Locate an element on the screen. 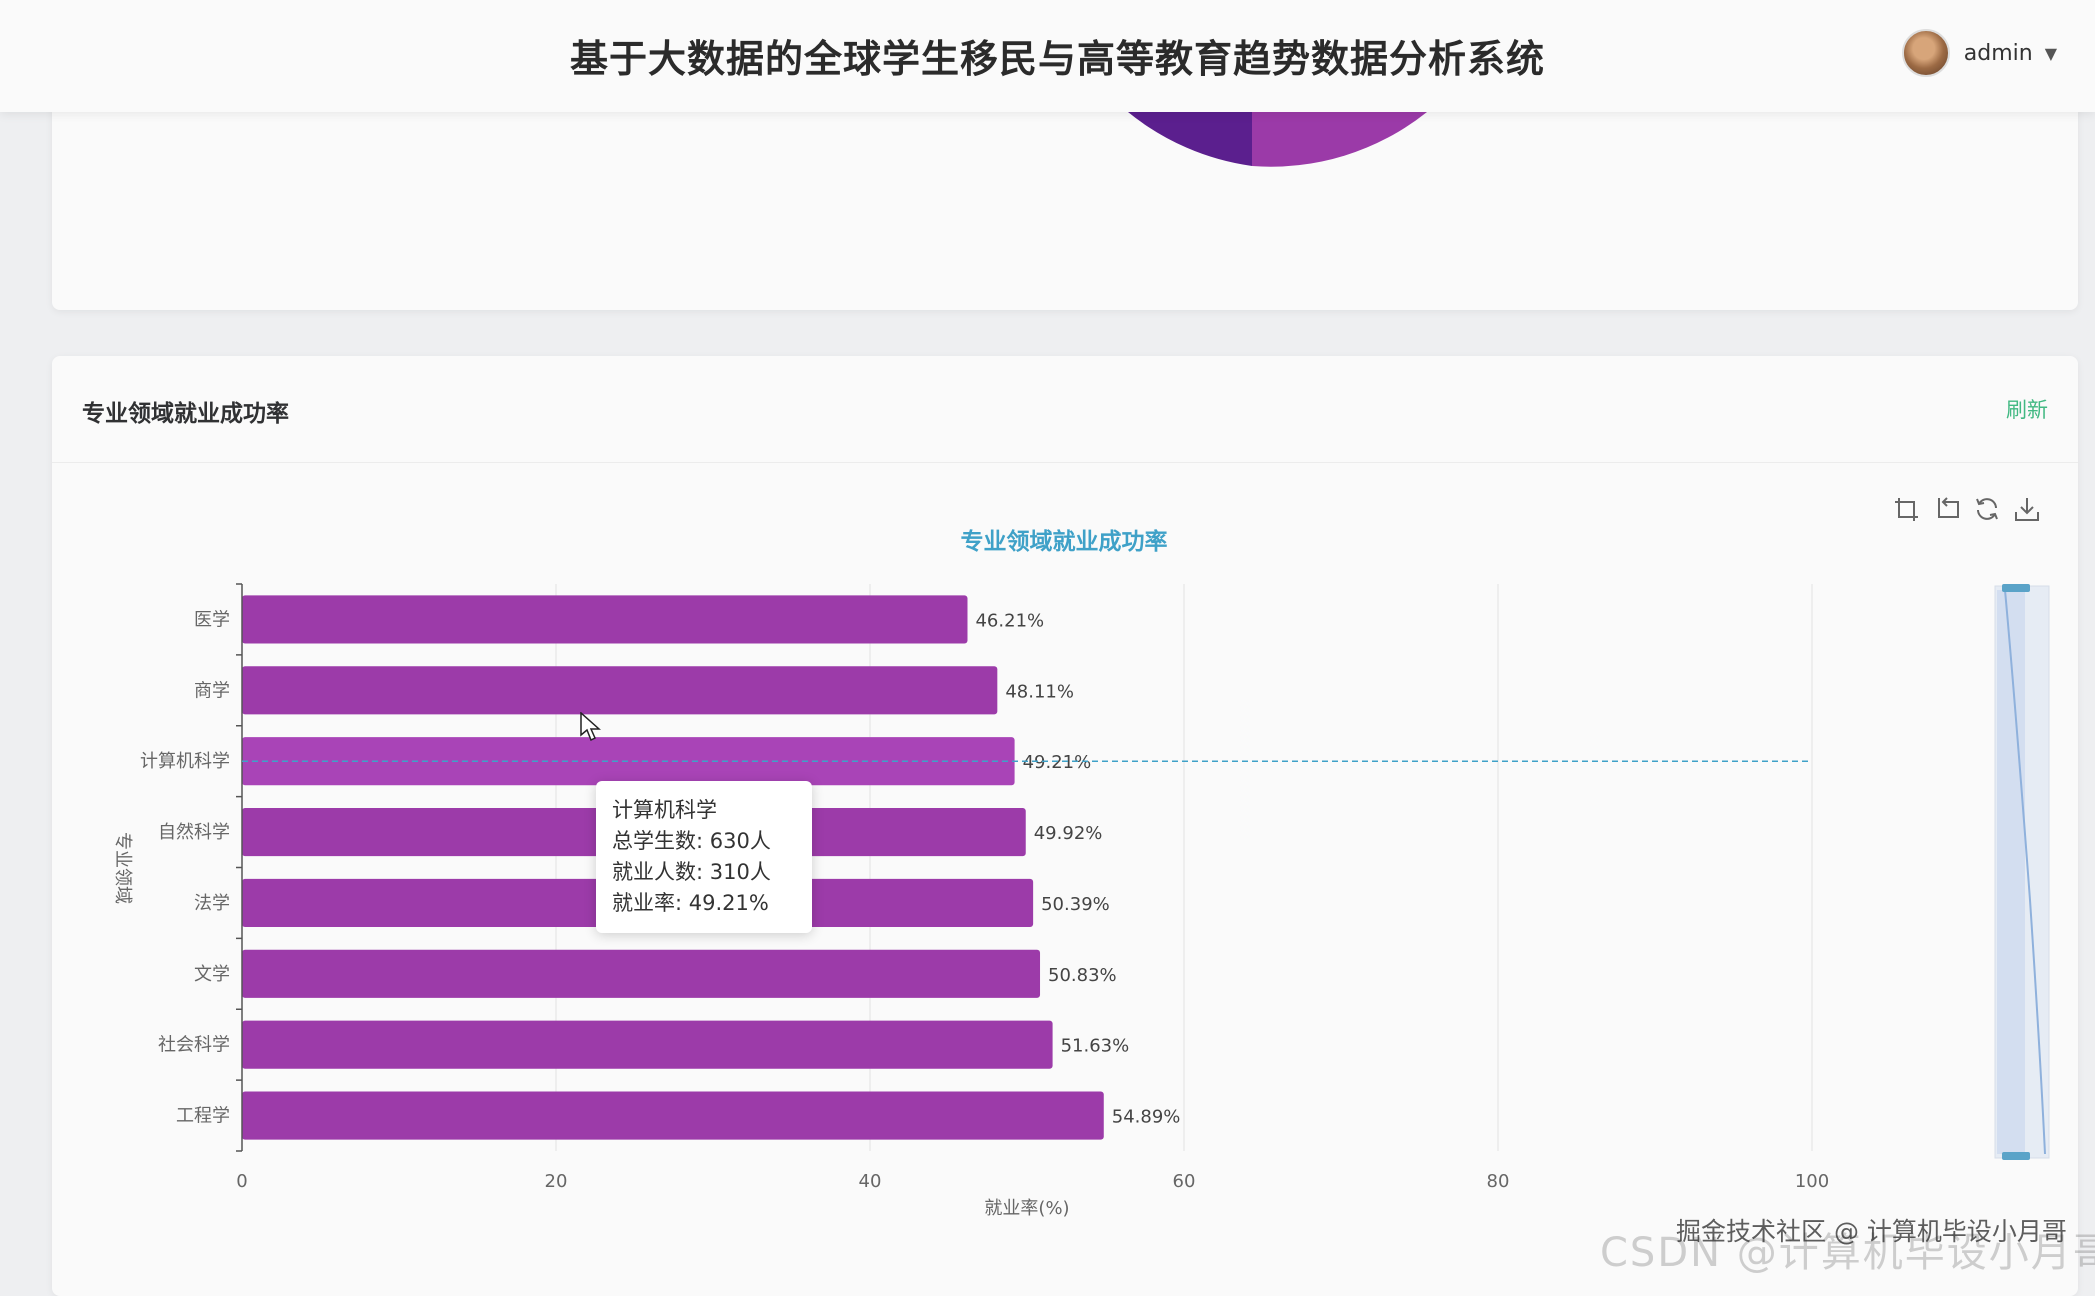 This screenshot has height=1296, width=2095. data-label: 49.21% is located at coordinates (1057, 762).